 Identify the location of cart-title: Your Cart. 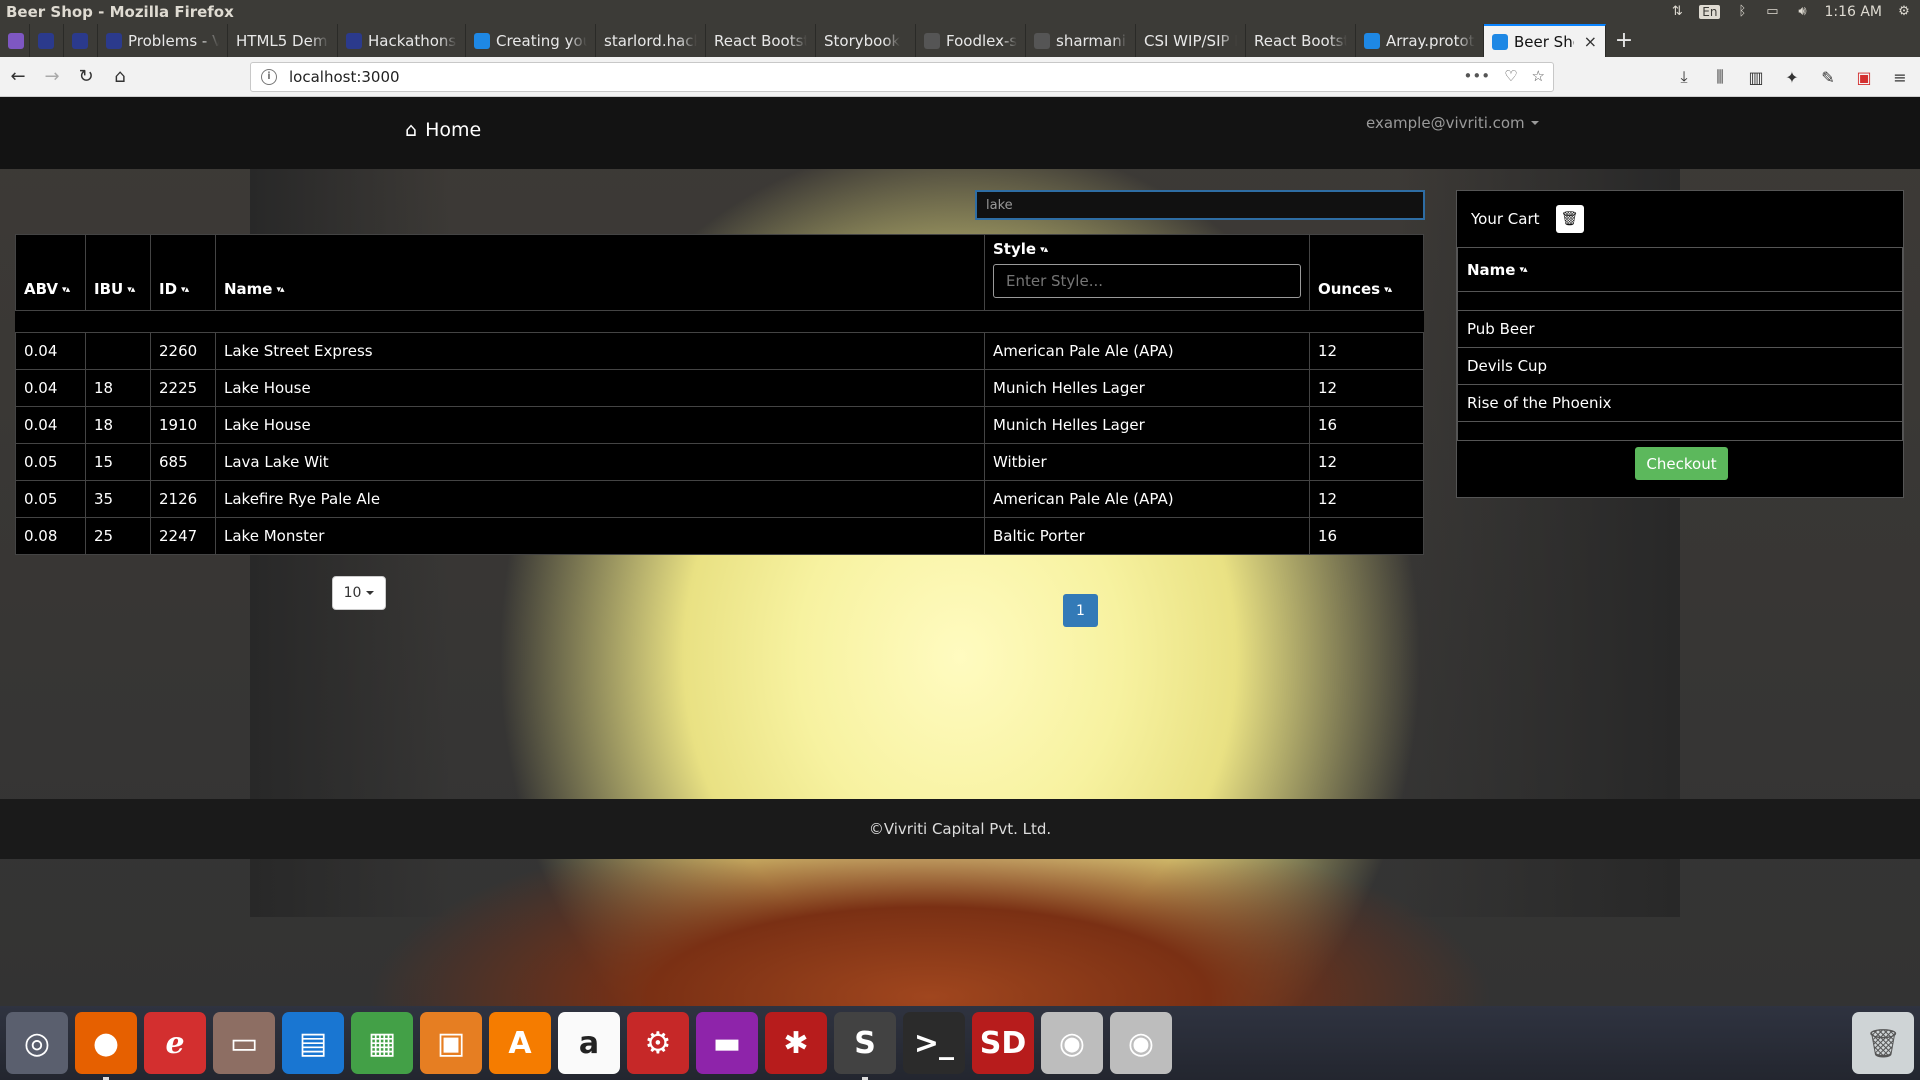
(1505, 219).